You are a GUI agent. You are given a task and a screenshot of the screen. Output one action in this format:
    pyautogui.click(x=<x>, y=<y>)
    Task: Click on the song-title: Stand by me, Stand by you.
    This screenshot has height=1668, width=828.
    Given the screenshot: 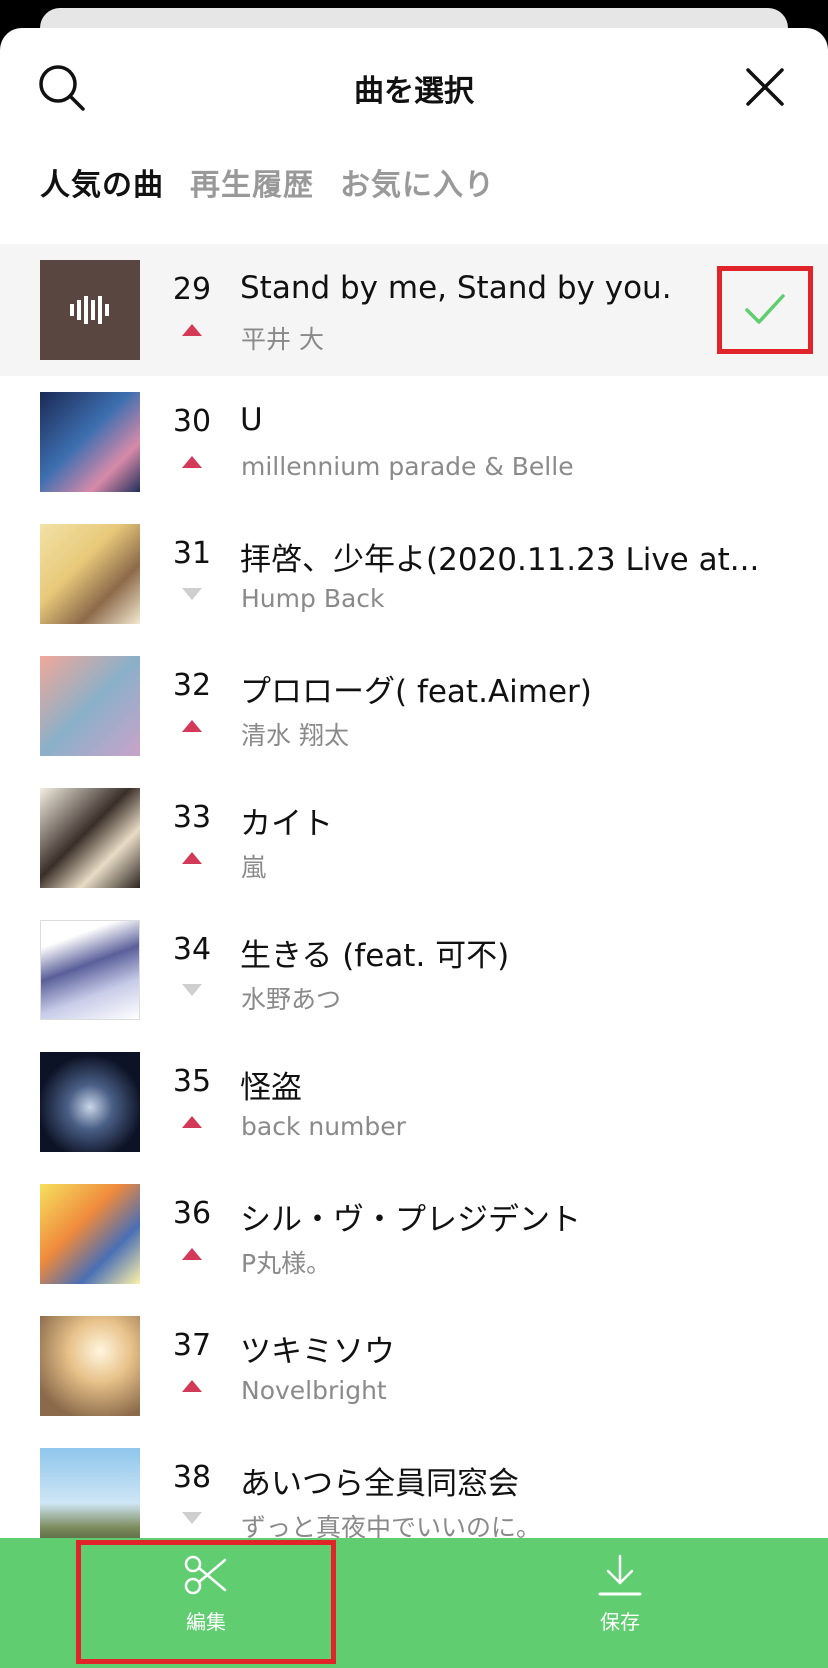 What is the action you would take?
    pyautogui.click(x=456, y=288)
    